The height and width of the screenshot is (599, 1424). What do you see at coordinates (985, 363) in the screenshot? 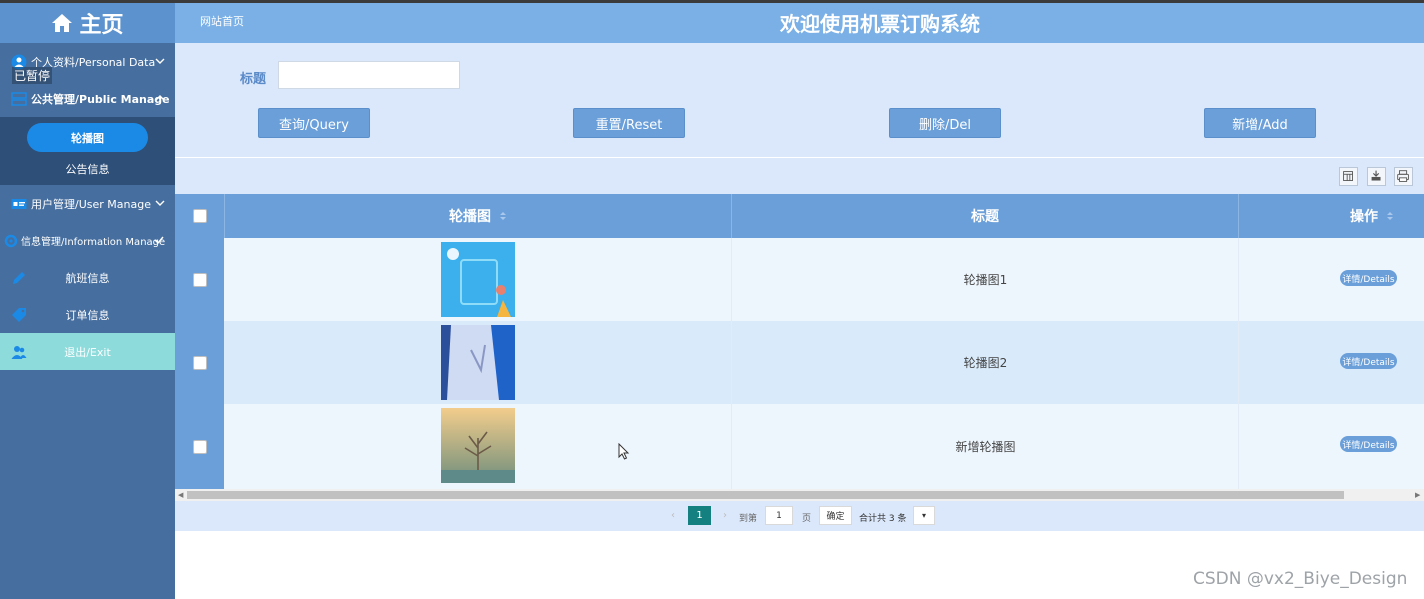
I see `row-title: 轮播图2` at bounding box center [985, 363].